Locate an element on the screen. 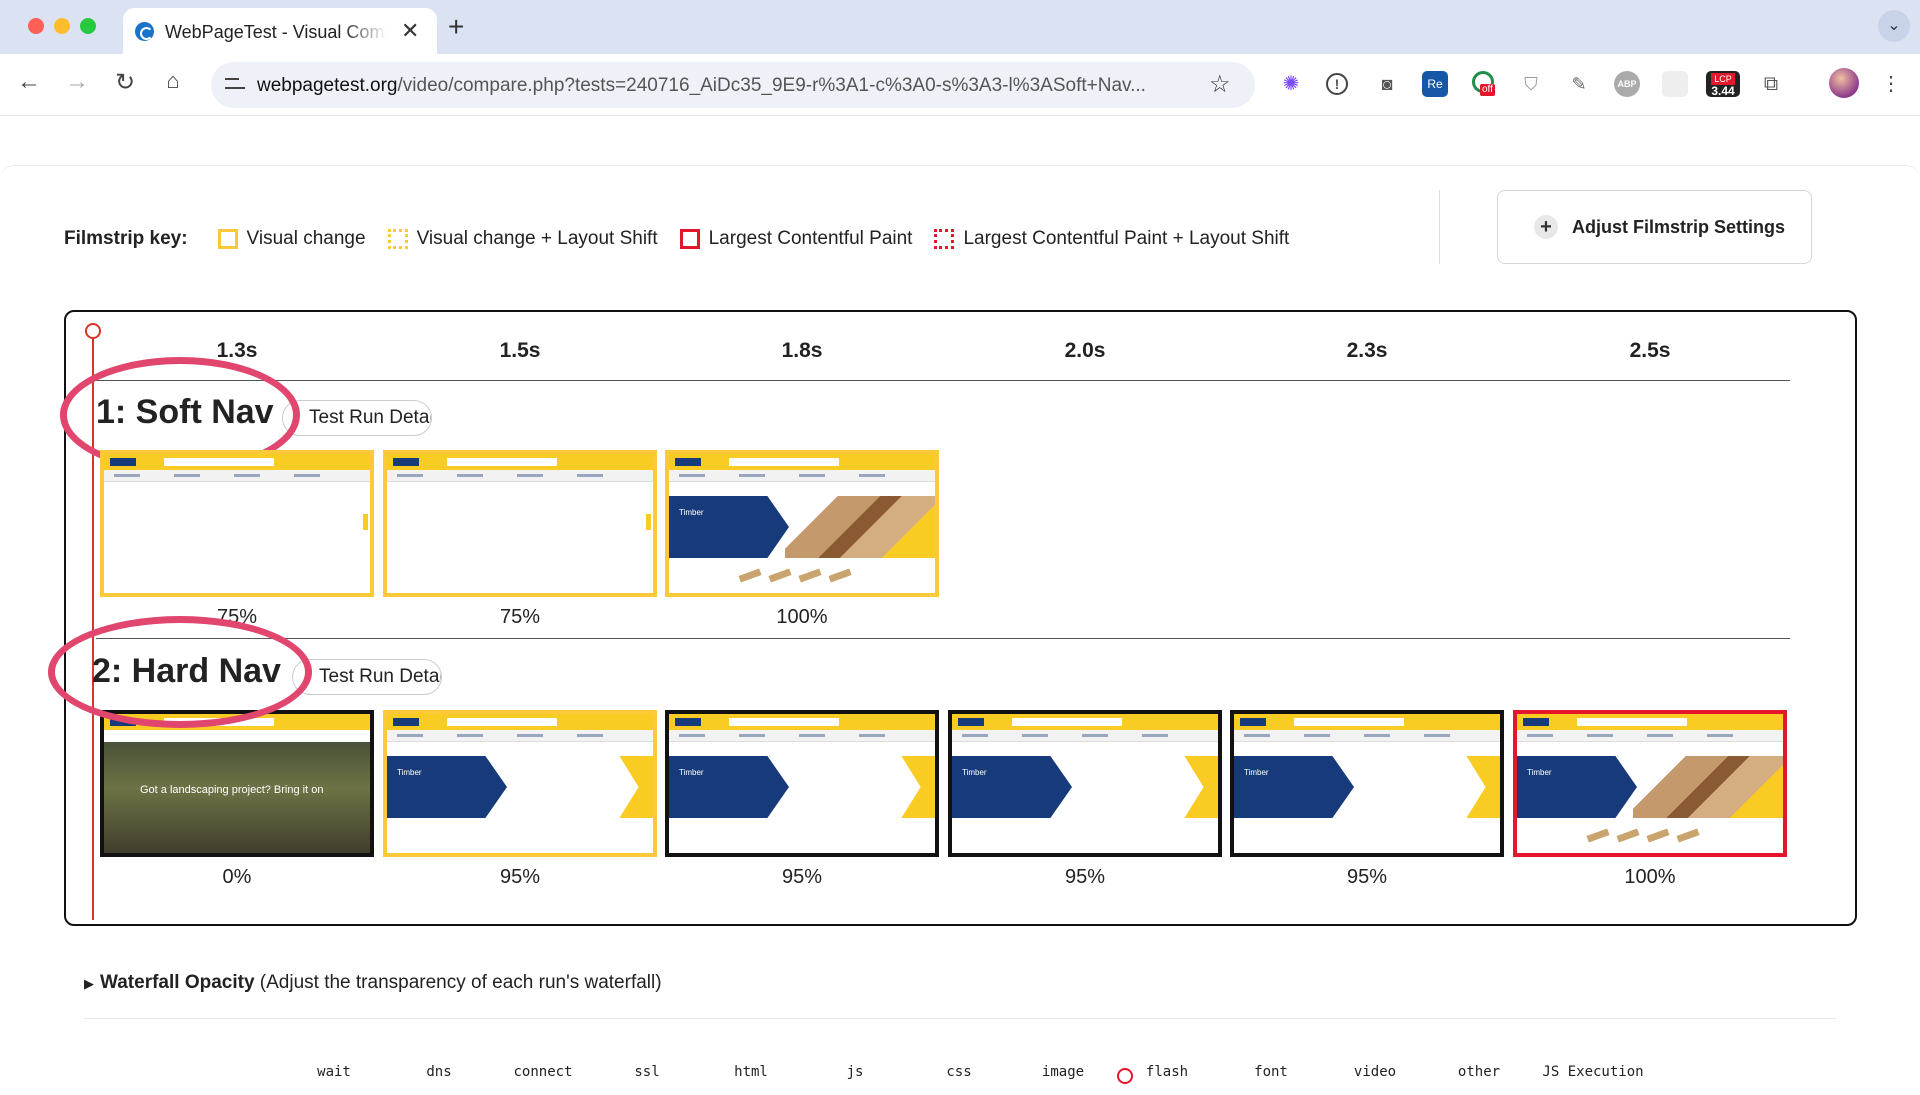  section-divider is located at coordinates (960, 1018).